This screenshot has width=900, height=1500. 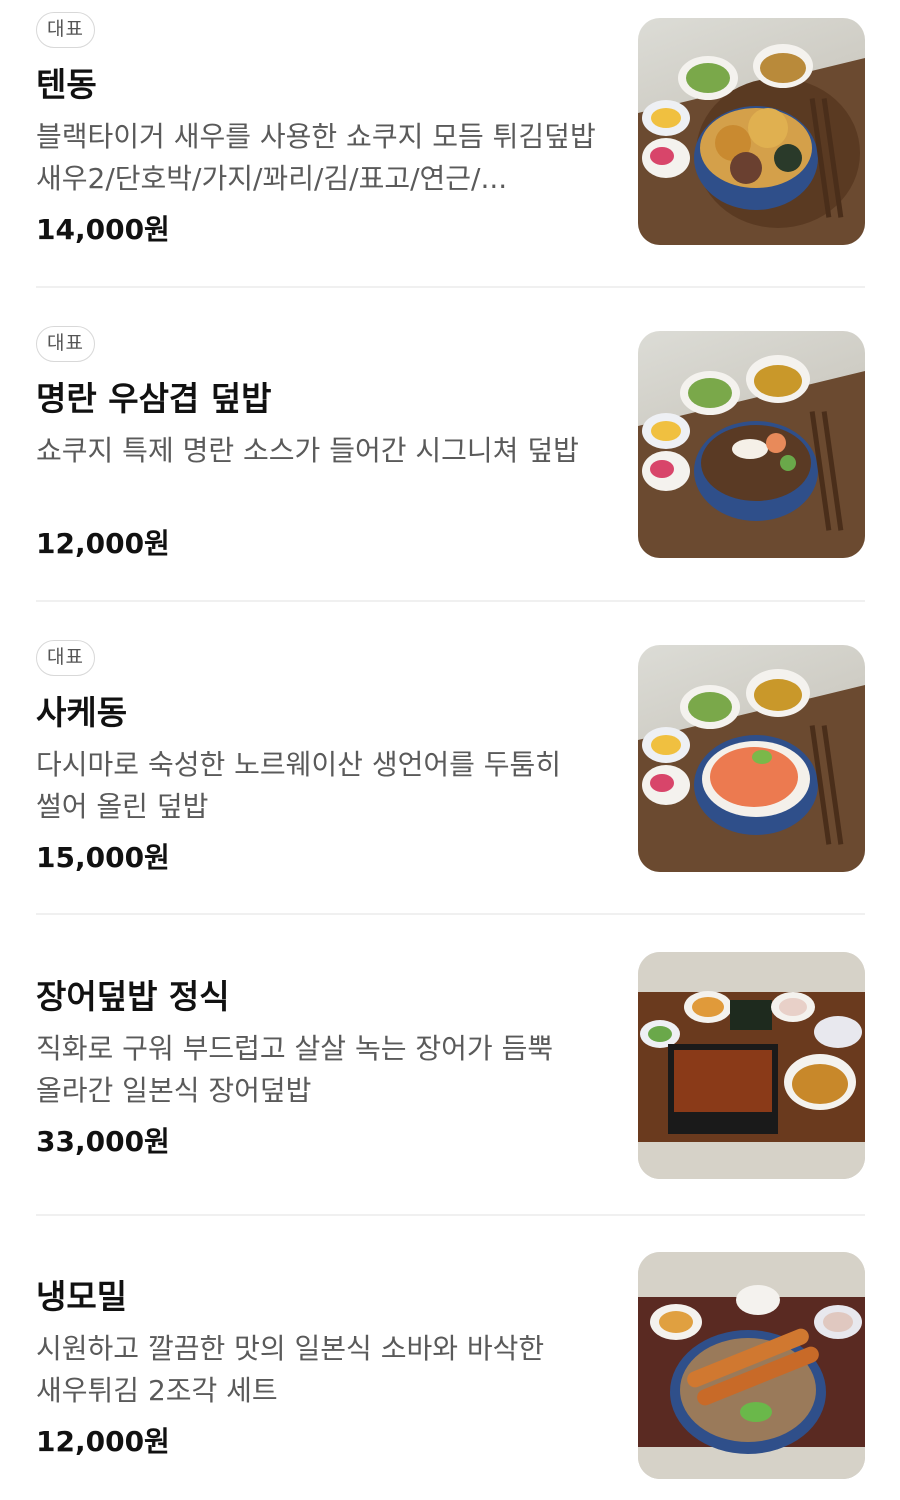 I want to click on menu-item-price: 33,000원, so click(x=103, y=1141).